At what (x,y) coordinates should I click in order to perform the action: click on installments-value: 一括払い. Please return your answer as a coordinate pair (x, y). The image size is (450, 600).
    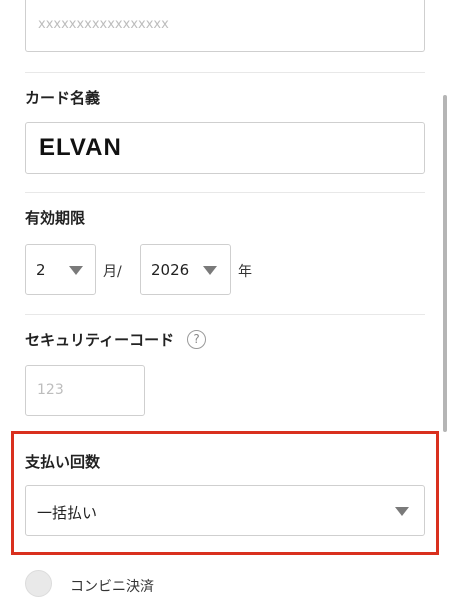
    Looking at the image, I should click on (67, 513).